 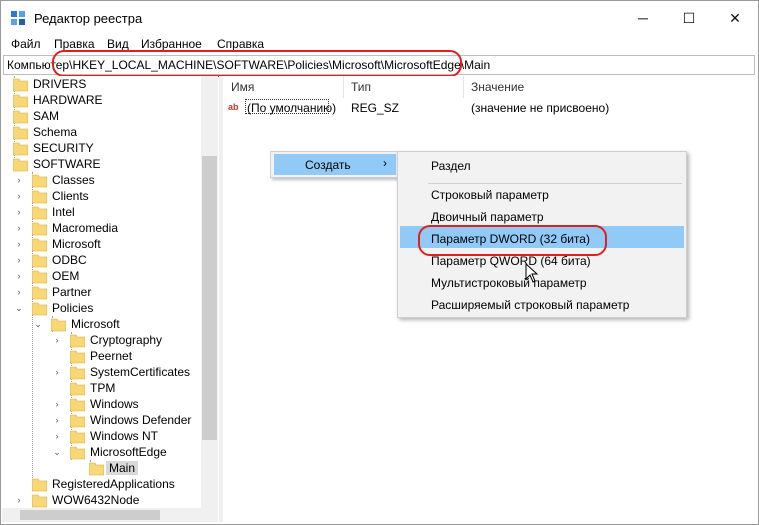 I want to click on tree-item-security: SECURITY, so click(x=102, y=148).